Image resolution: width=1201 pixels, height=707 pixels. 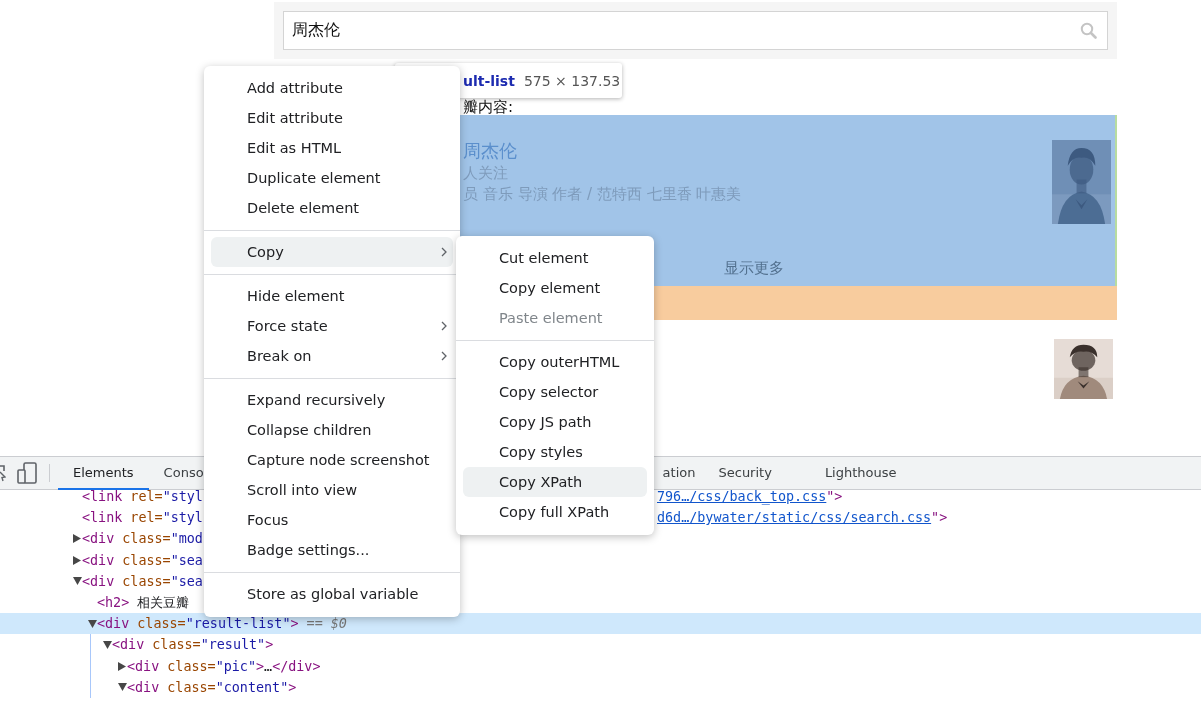 What do you see at coordinates (222, 624) in the screenshot?
I see `code-line: <div class="result-list"> == $0` at bounding box center [222, 624].